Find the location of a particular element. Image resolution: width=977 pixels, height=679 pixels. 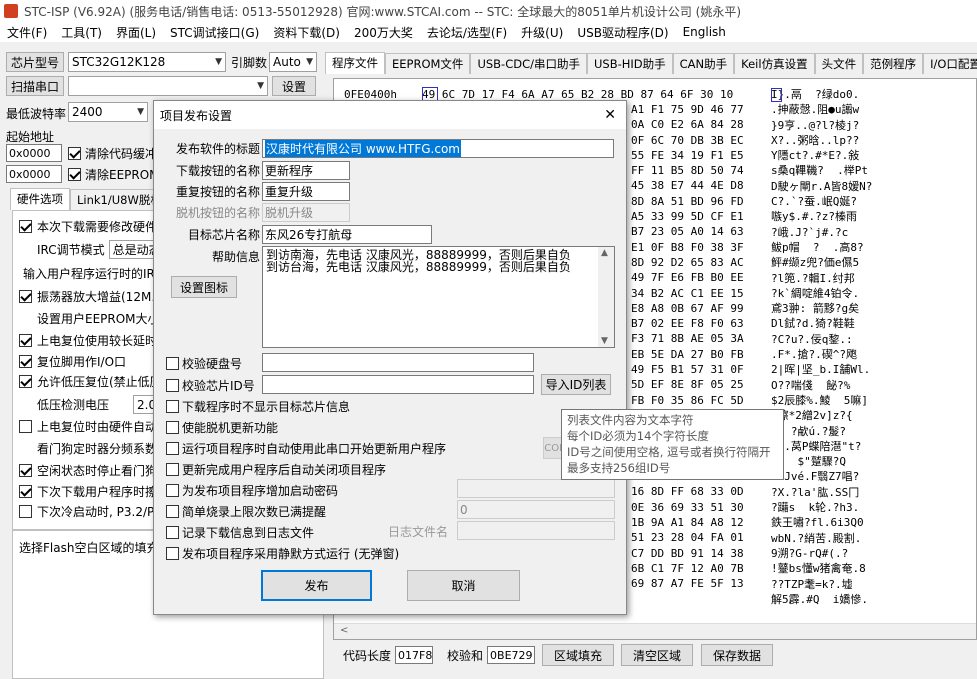

chip-select: STC32G12K128 ▼ is located at coordinates (147, 62).